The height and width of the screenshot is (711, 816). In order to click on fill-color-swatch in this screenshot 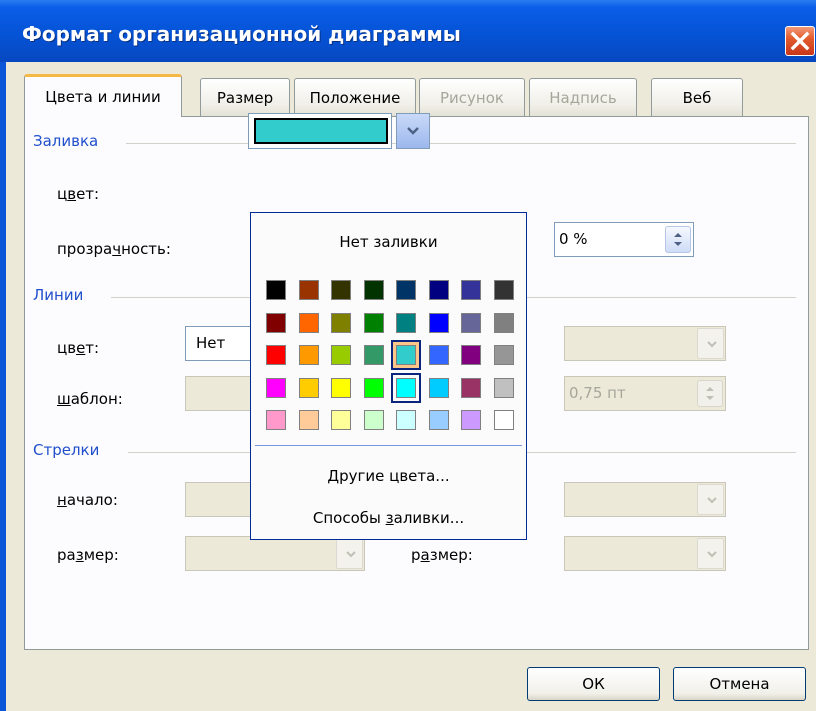, I will do `click(321, 131)`.